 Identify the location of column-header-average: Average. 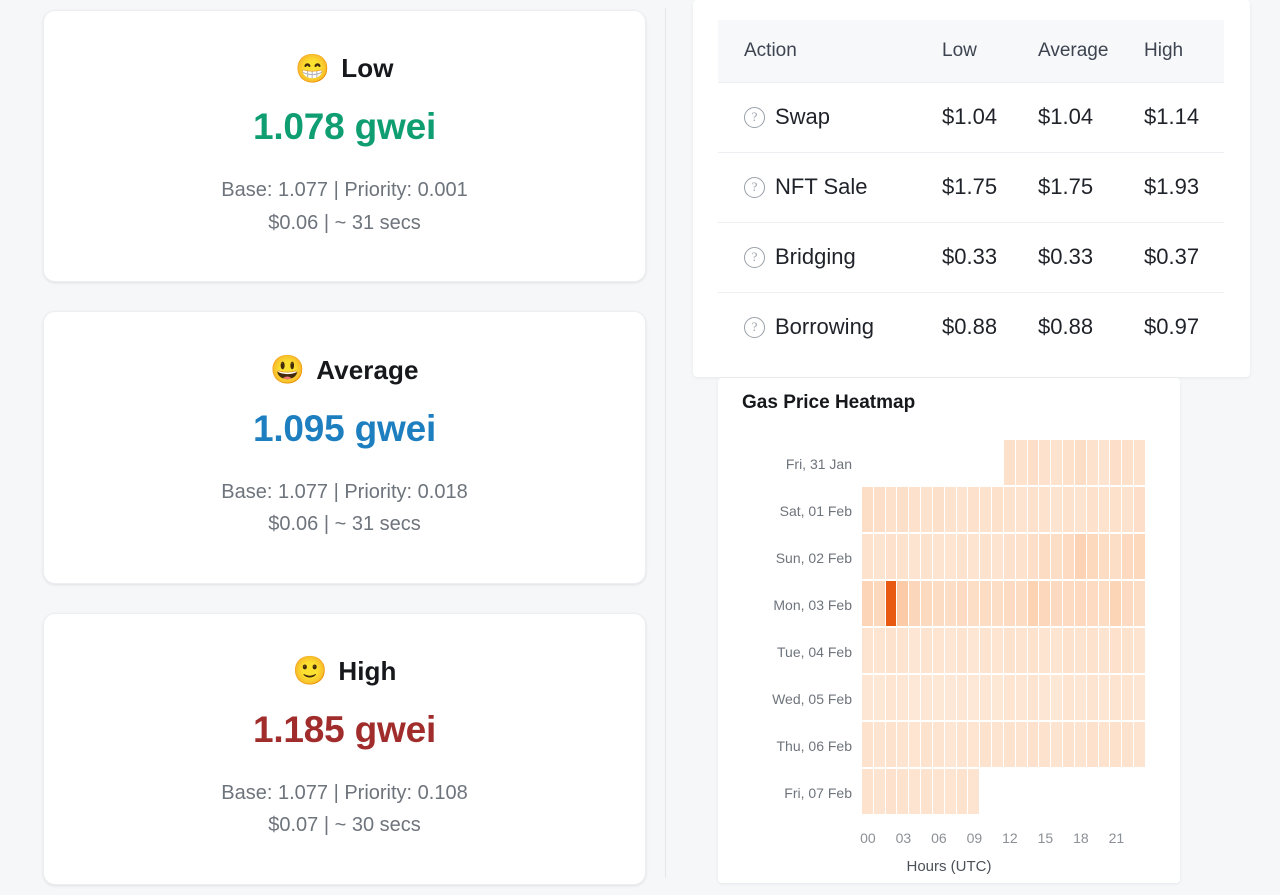
(1091, 51).